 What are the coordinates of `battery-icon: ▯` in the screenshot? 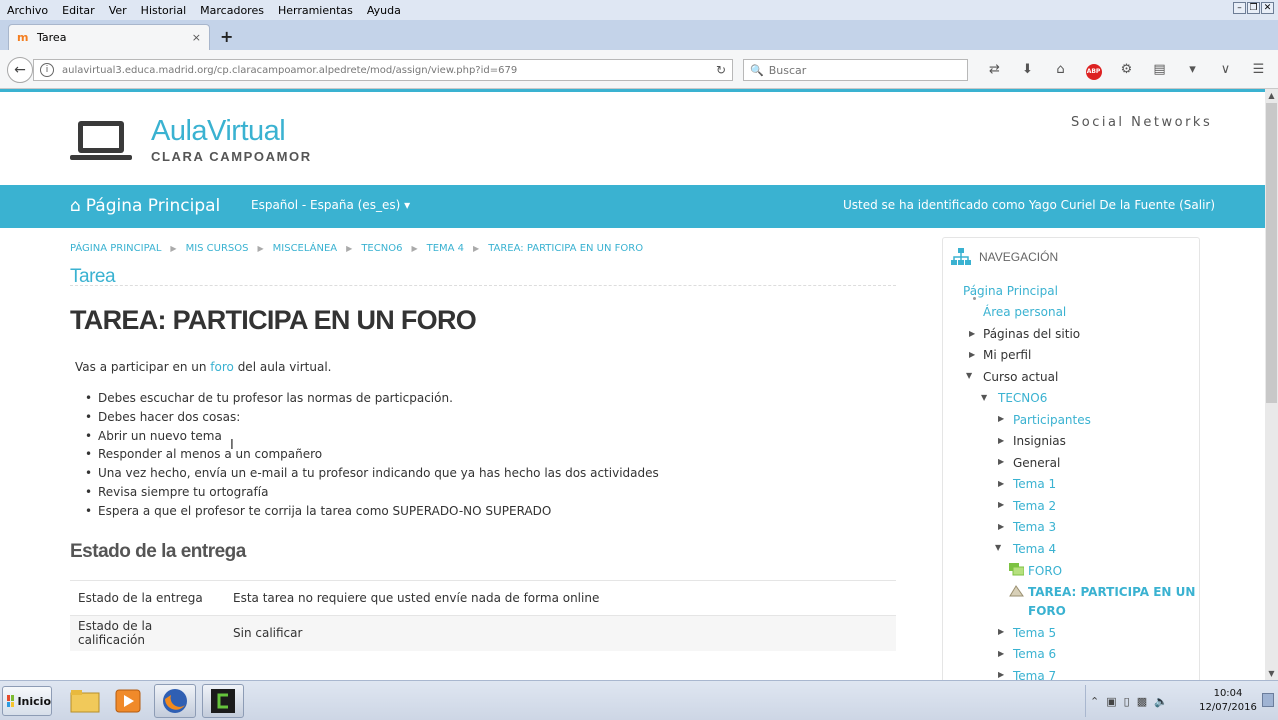 It's located at (1127, 701).